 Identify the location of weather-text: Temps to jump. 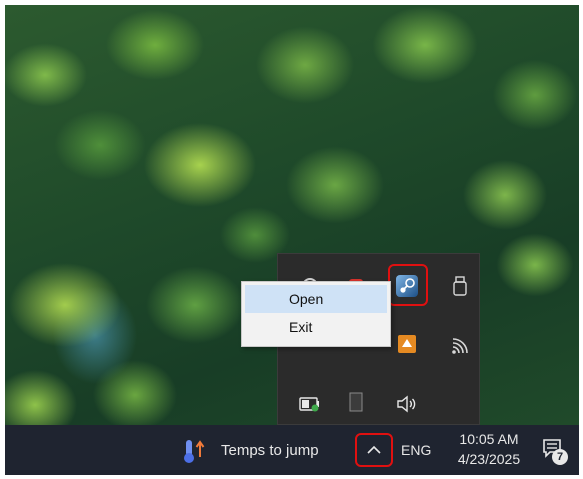
(270, 450).